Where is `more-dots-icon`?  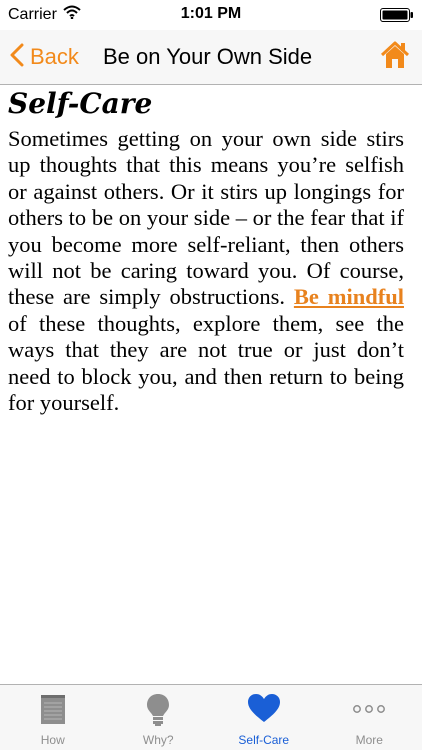
more-dots-icon is located at coordinates (369, 710).